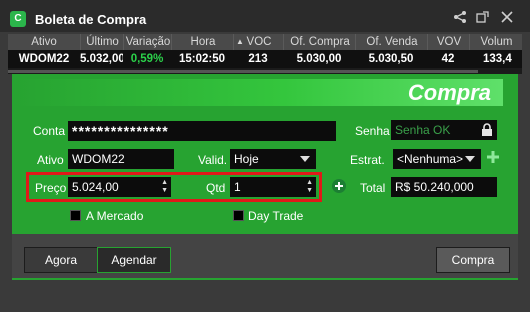 The width and height of the screenshot is (530, 312). Describe the element at coordinates (497, 59) in the screenshot. I see `quote-cell: 133,4` at that location.